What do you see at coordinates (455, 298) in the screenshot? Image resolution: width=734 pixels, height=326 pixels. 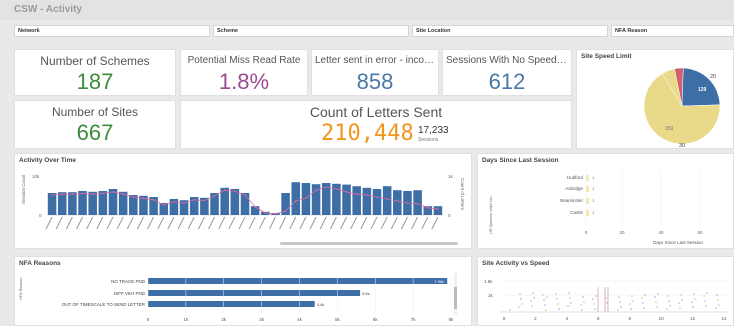 I see `scrollbar-thumb` at bounding box center [455, 298].